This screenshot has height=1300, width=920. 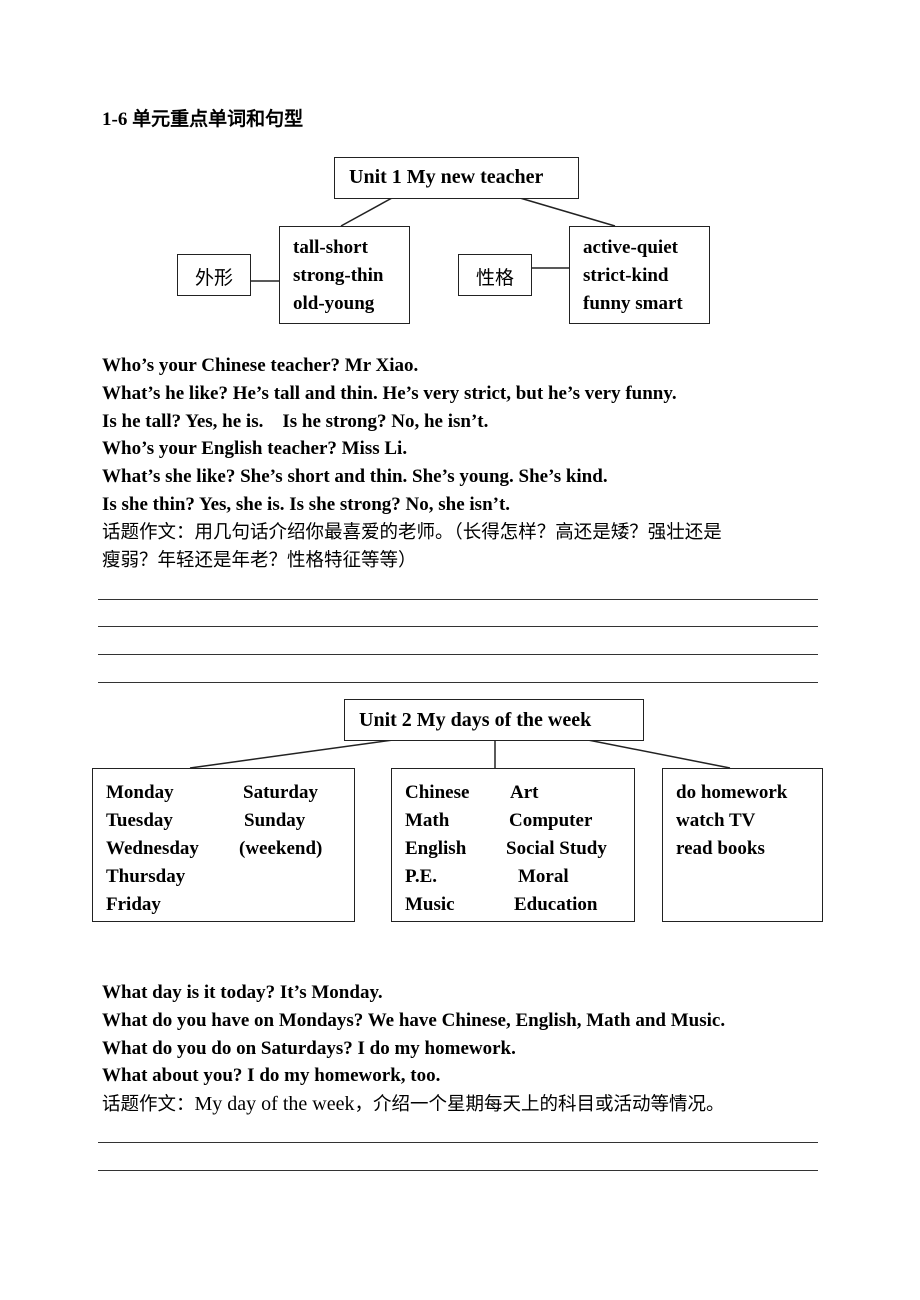 What do you see at coordinates (716, 820) in the screenshot?
I see `activity: watch TV` at bounding box center [716, 820].